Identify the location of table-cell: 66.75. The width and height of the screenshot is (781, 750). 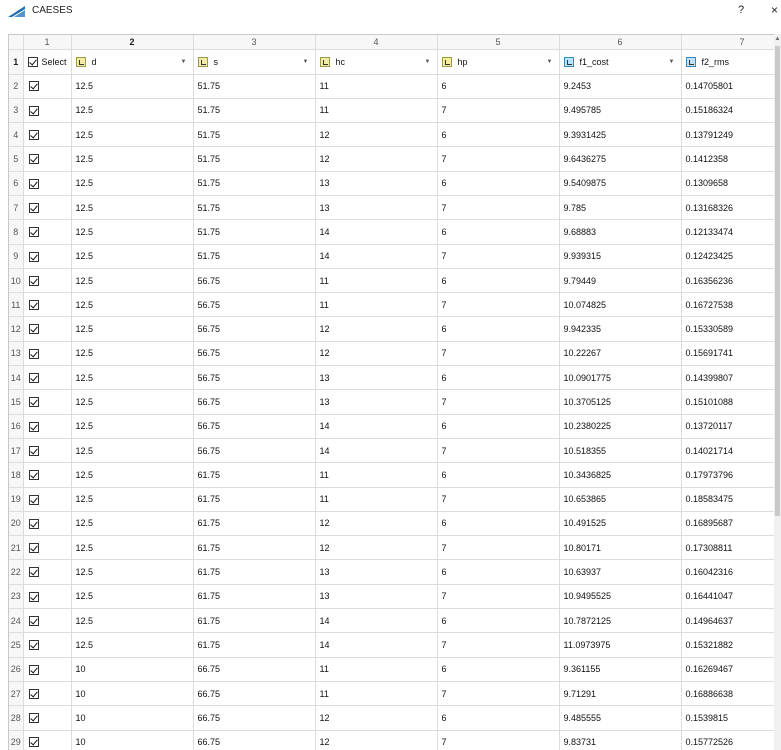
(254, 694).